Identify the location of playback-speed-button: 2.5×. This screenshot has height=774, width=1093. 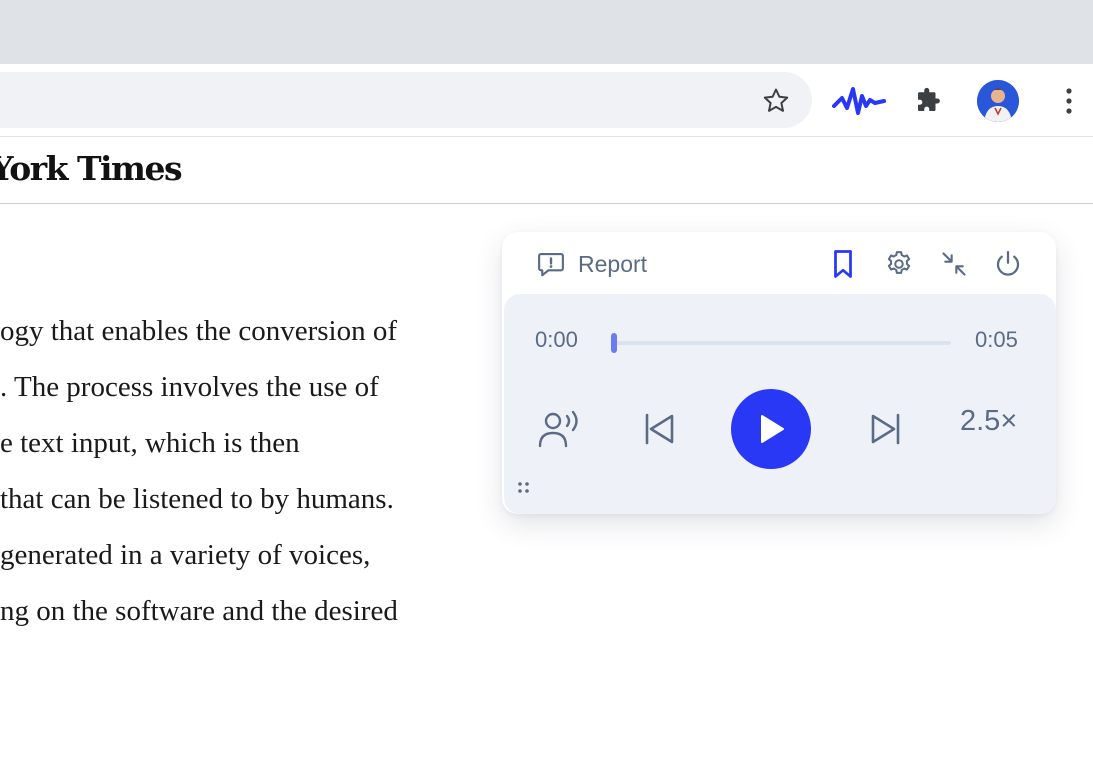
(988, 421).